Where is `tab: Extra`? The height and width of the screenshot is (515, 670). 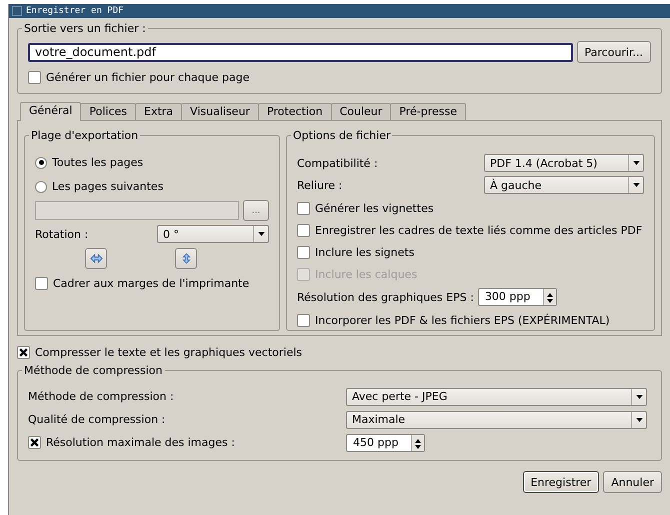
tab: Extra is located at coordinates (158, 111).